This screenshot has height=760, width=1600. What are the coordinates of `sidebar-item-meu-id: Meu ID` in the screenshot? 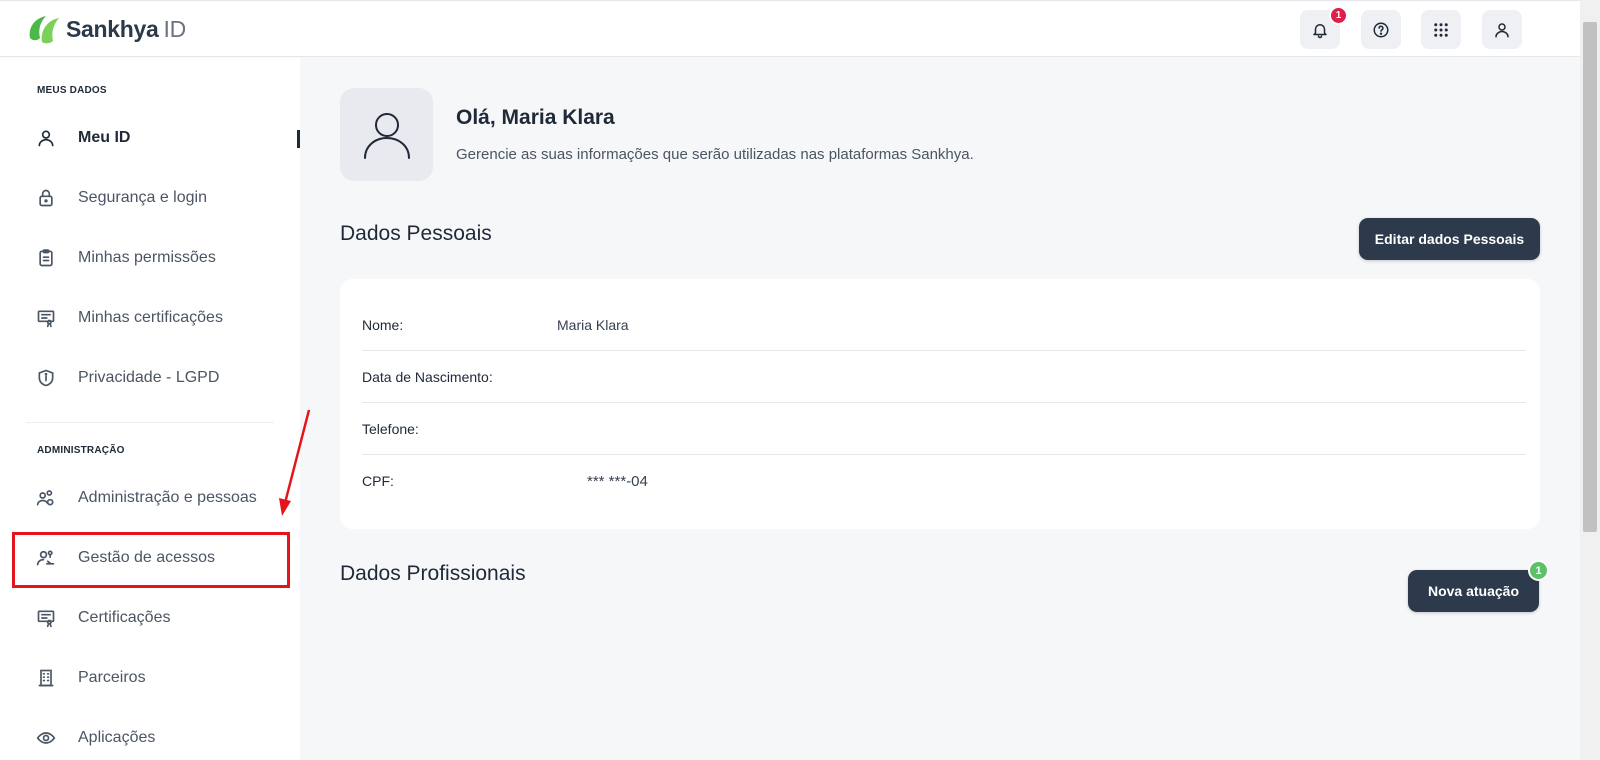 It's located at (150, 138).